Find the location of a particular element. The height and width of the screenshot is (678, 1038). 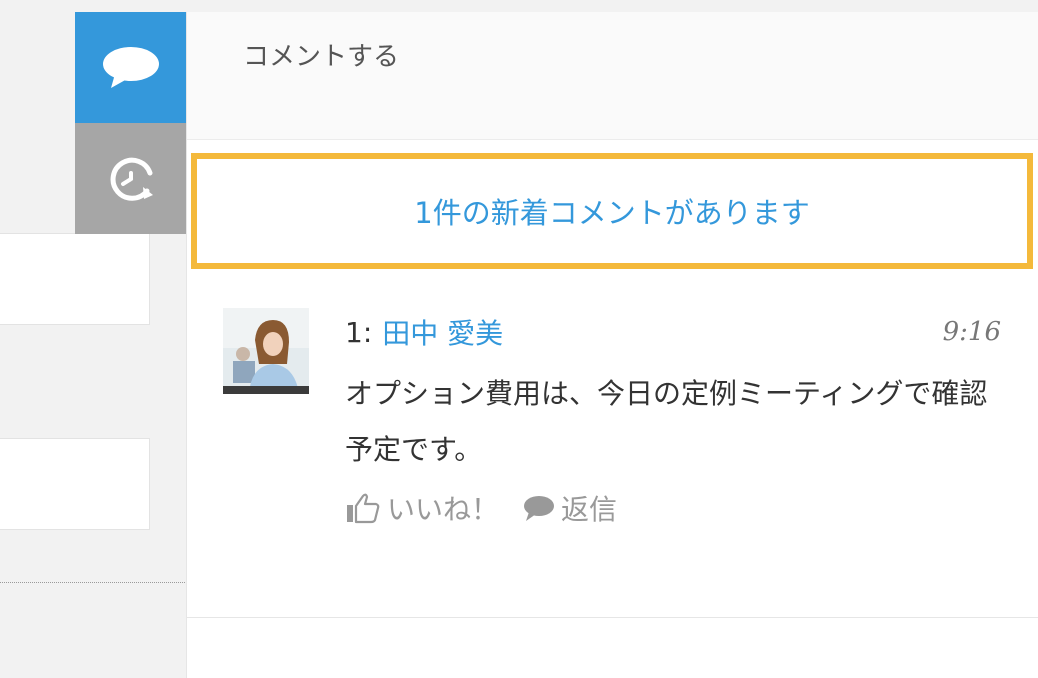

history-clock-icon is located at coordinates (131, 179).